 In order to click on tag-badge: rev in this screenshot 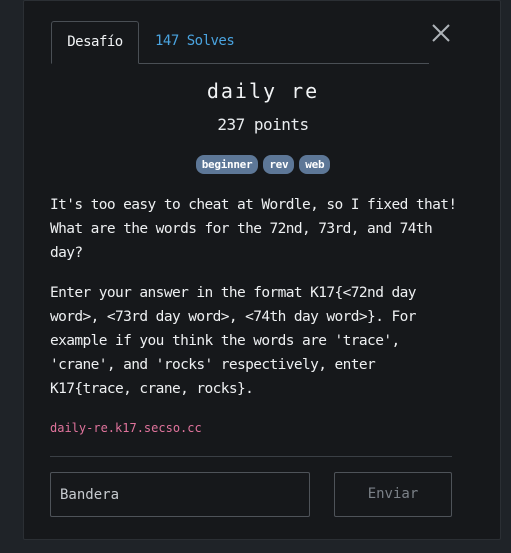, I will do `click(279, 164)`.